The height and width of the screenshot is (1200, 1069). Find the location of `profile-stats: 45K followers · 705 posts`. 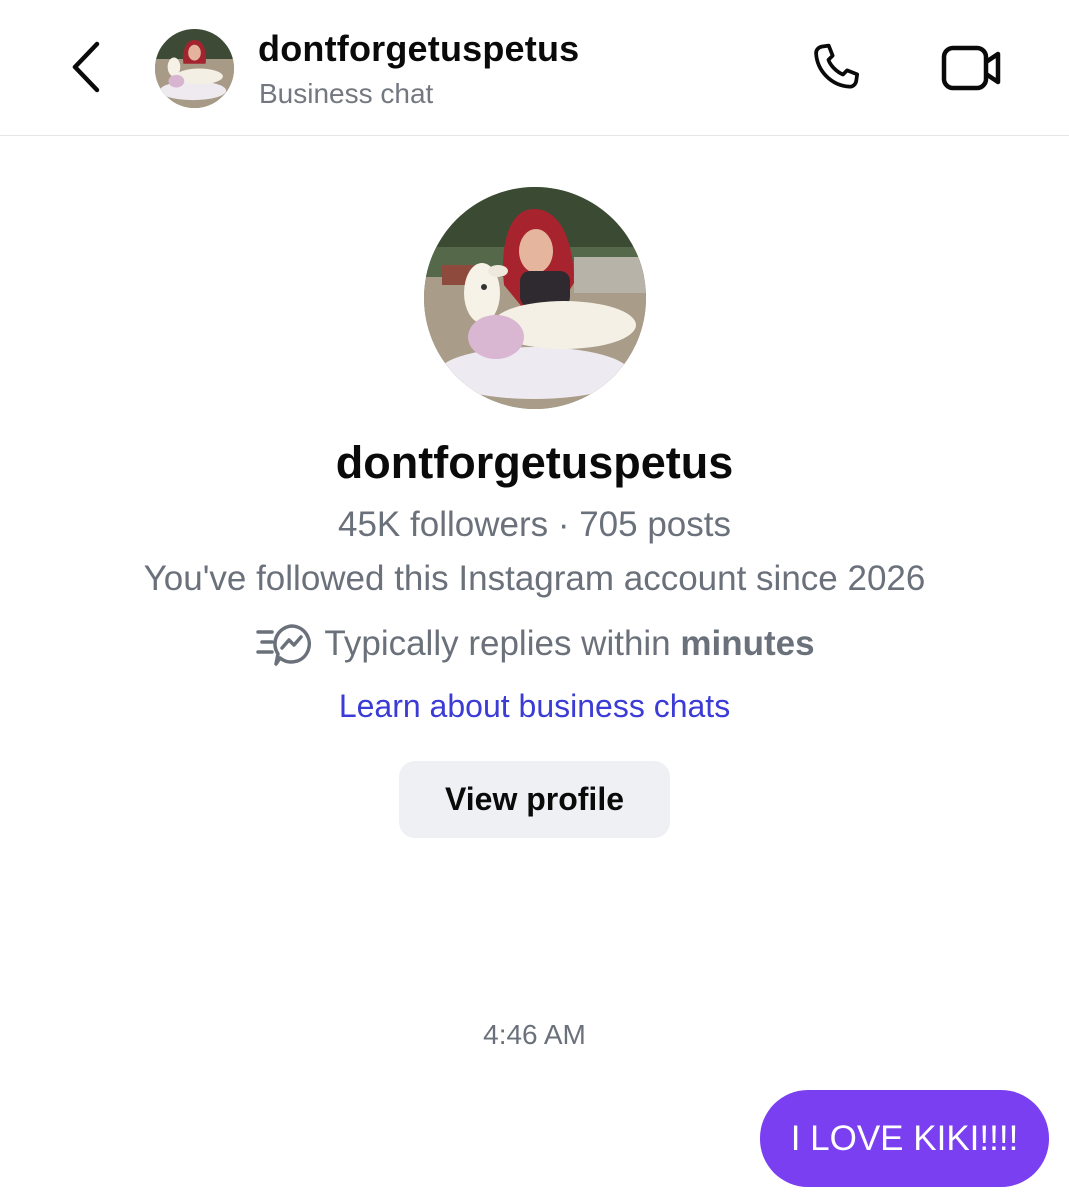

profile-stats: 45K followers · 705 posts is located at coordinates (534, 525).